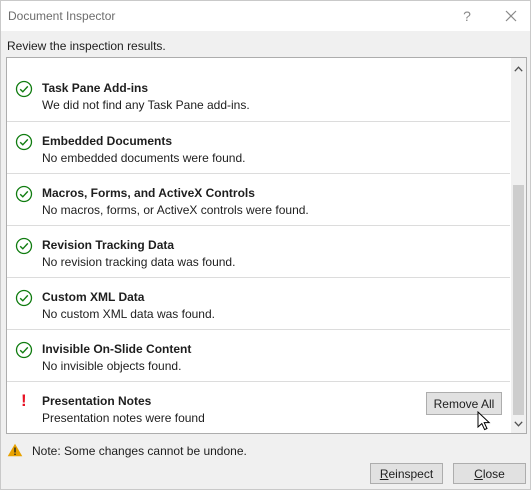  I want to click on result-description: No embedded documents were found., so click(144, 158).